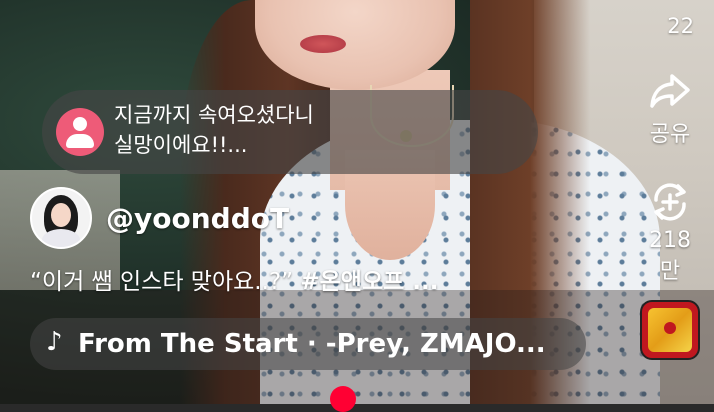 This screenshot has height=412, width=714. What do you see at coordinates (670, 90) in the screenshot?
I see `share-arrow-icon` at bounding box center [670, 90].